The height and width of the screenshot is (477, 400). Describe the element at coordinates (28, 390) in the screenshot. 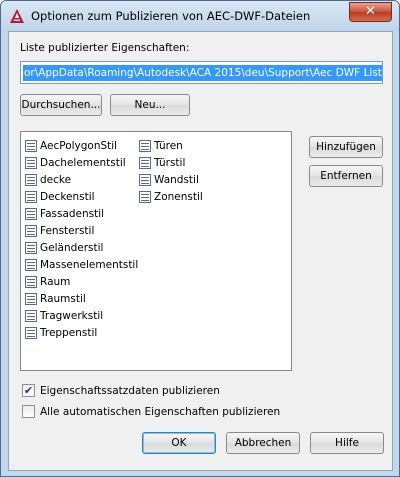

I see `property-sets-checkbox: ✔` at that location.